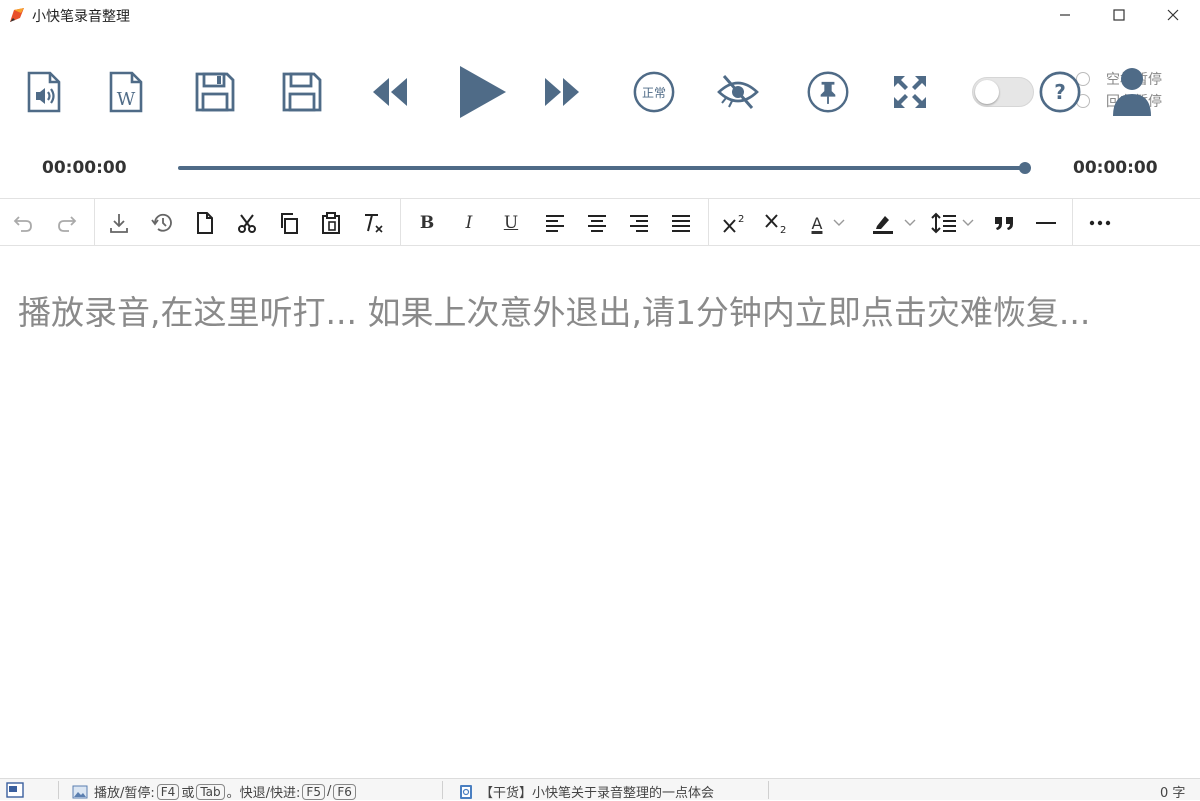  What do you see at coordinates (1100, 223) in the screenshot?
I see `more-button` at bounding box center [1100, 223].